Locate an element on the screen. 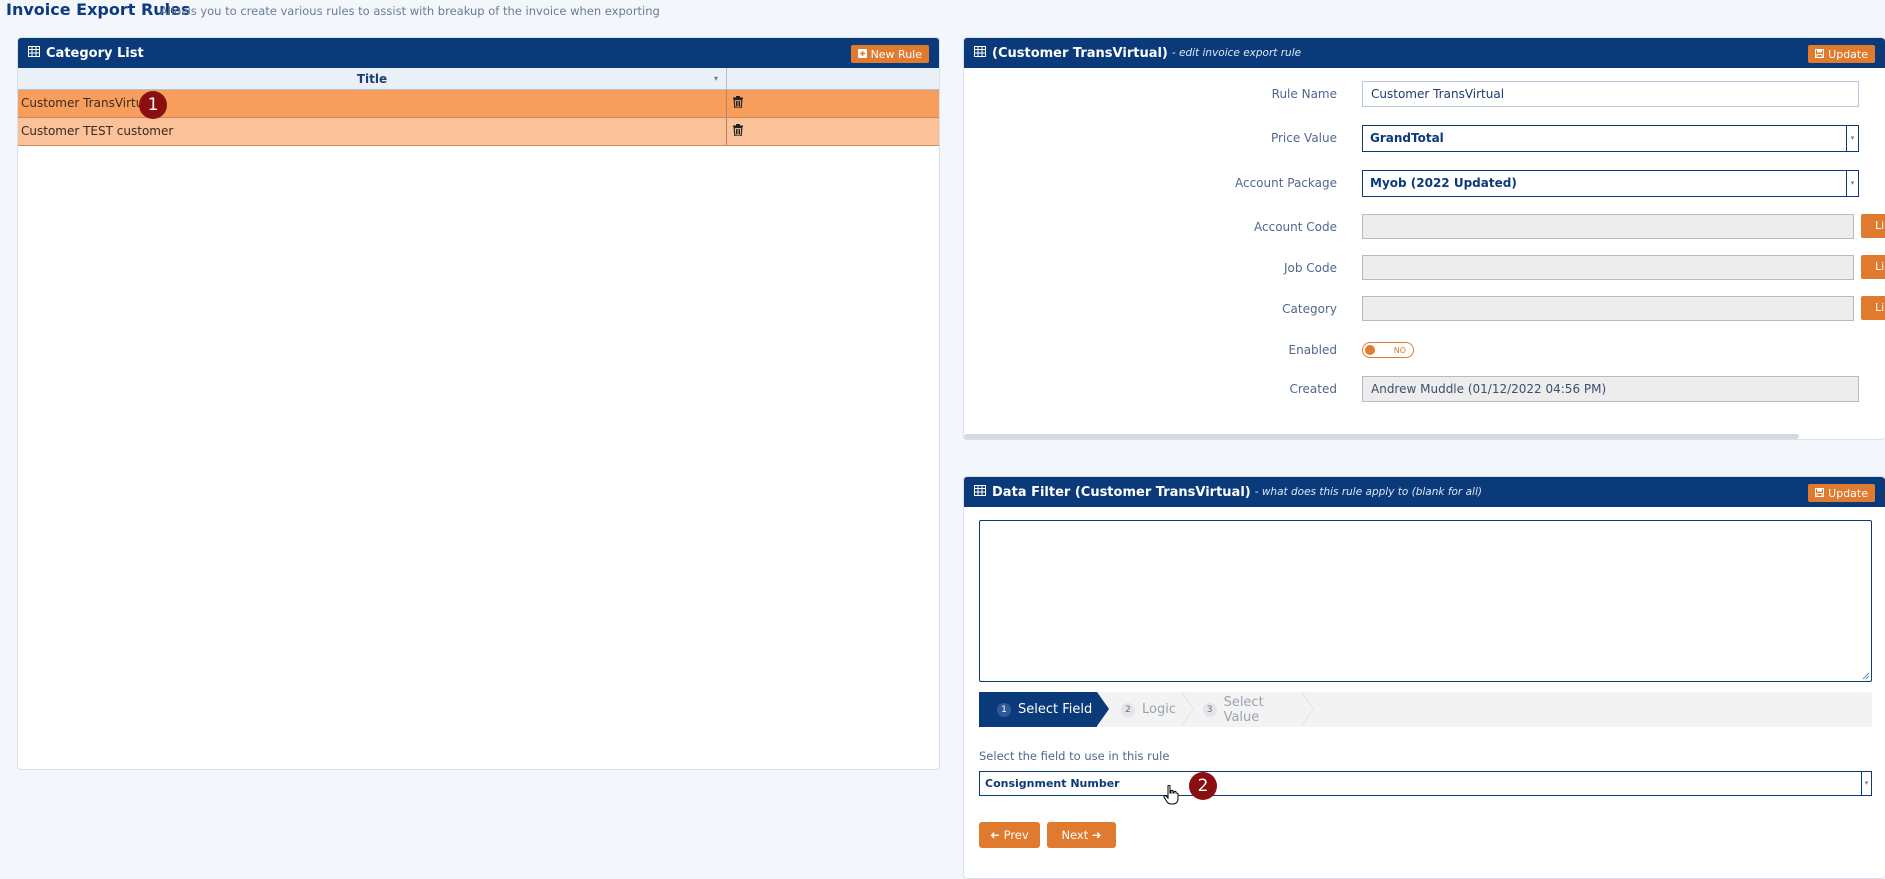 The image size is (1885, 879). step-badge-2: 2 is located at coordinates (1203, 786).